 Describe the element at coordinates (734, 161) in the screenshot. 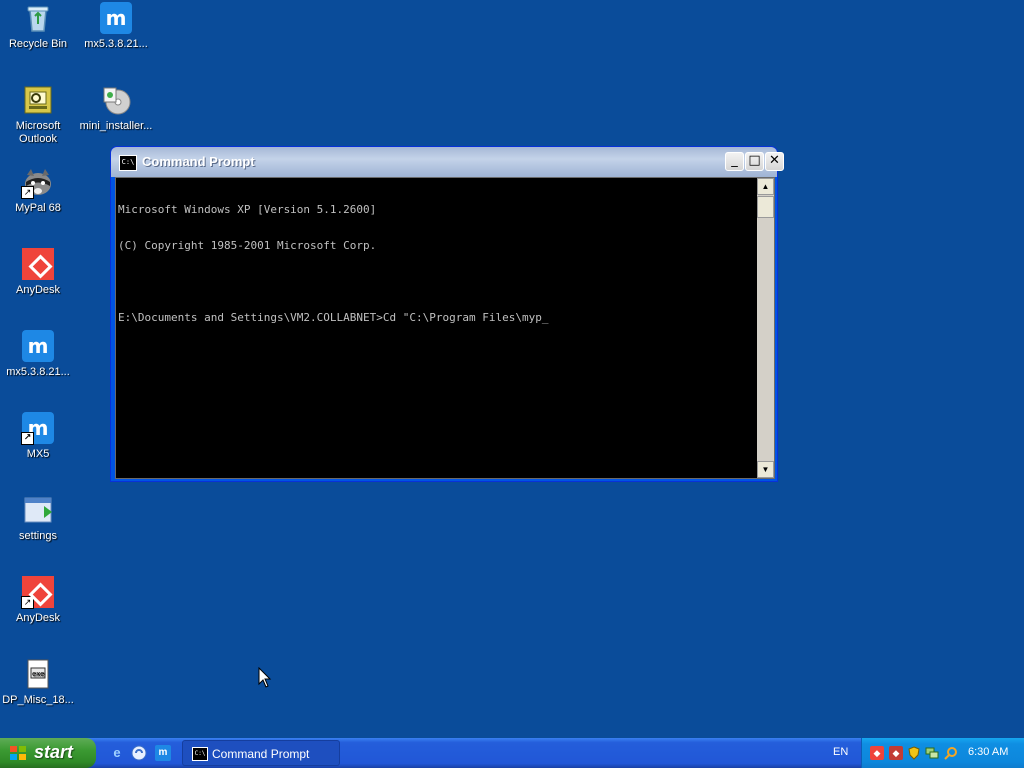

I see `minimize-button: _` at that location.